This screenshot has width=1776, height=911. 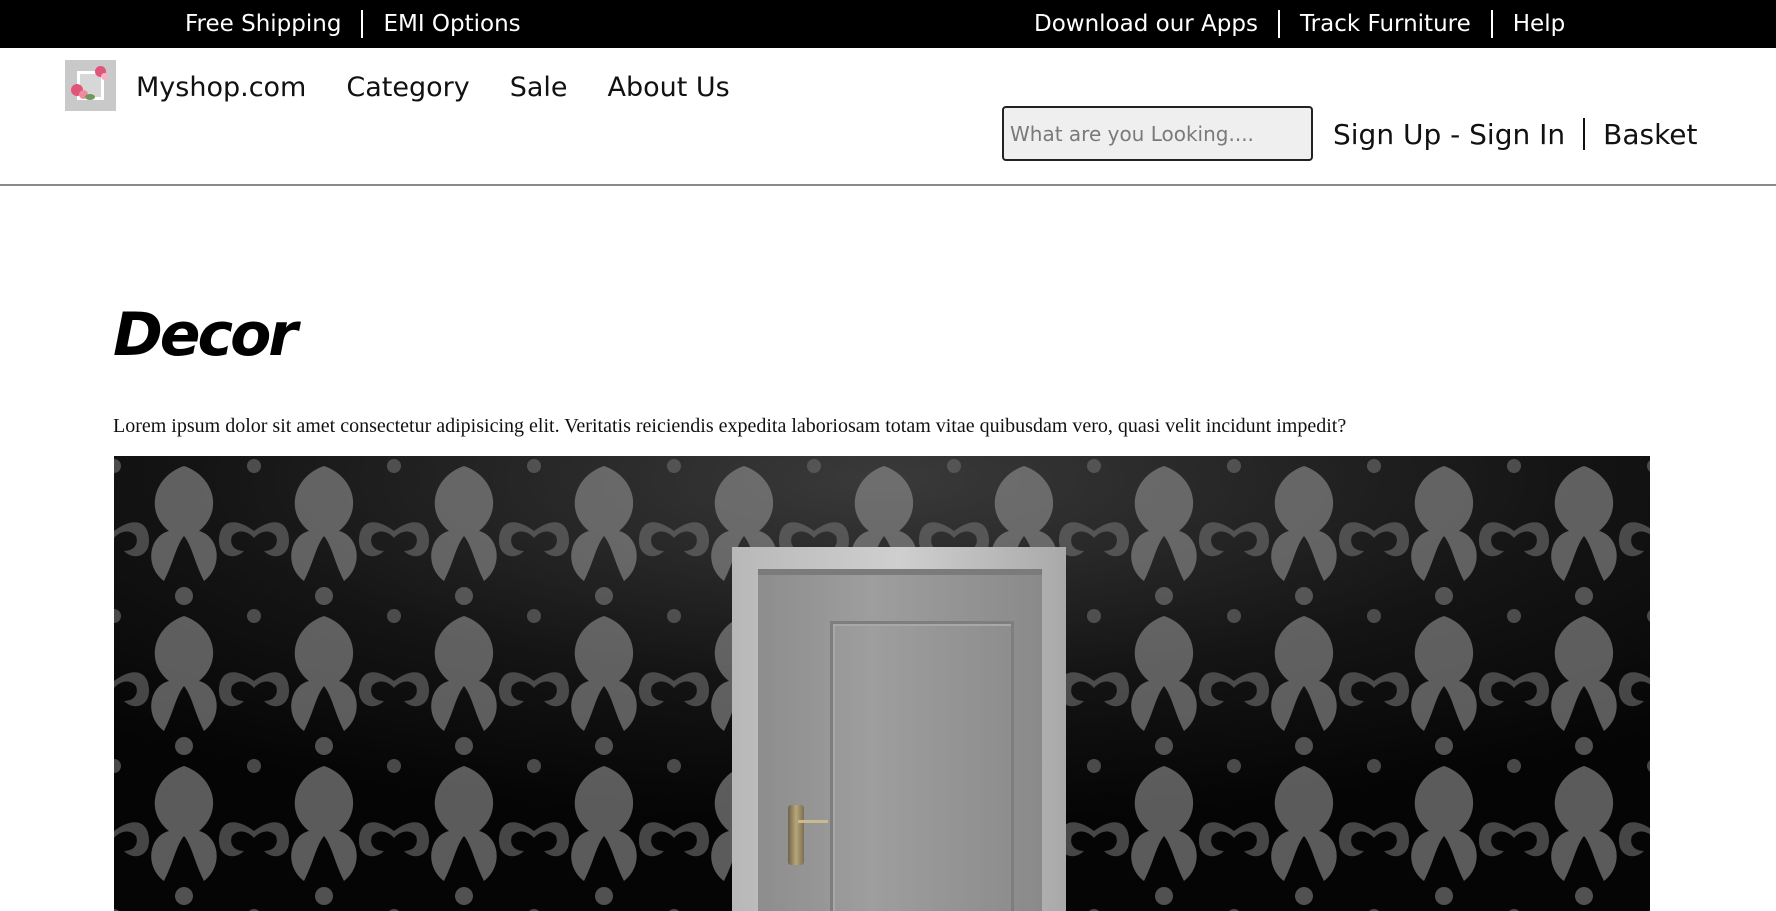 I want to click on door, so click(x=900, y=740).